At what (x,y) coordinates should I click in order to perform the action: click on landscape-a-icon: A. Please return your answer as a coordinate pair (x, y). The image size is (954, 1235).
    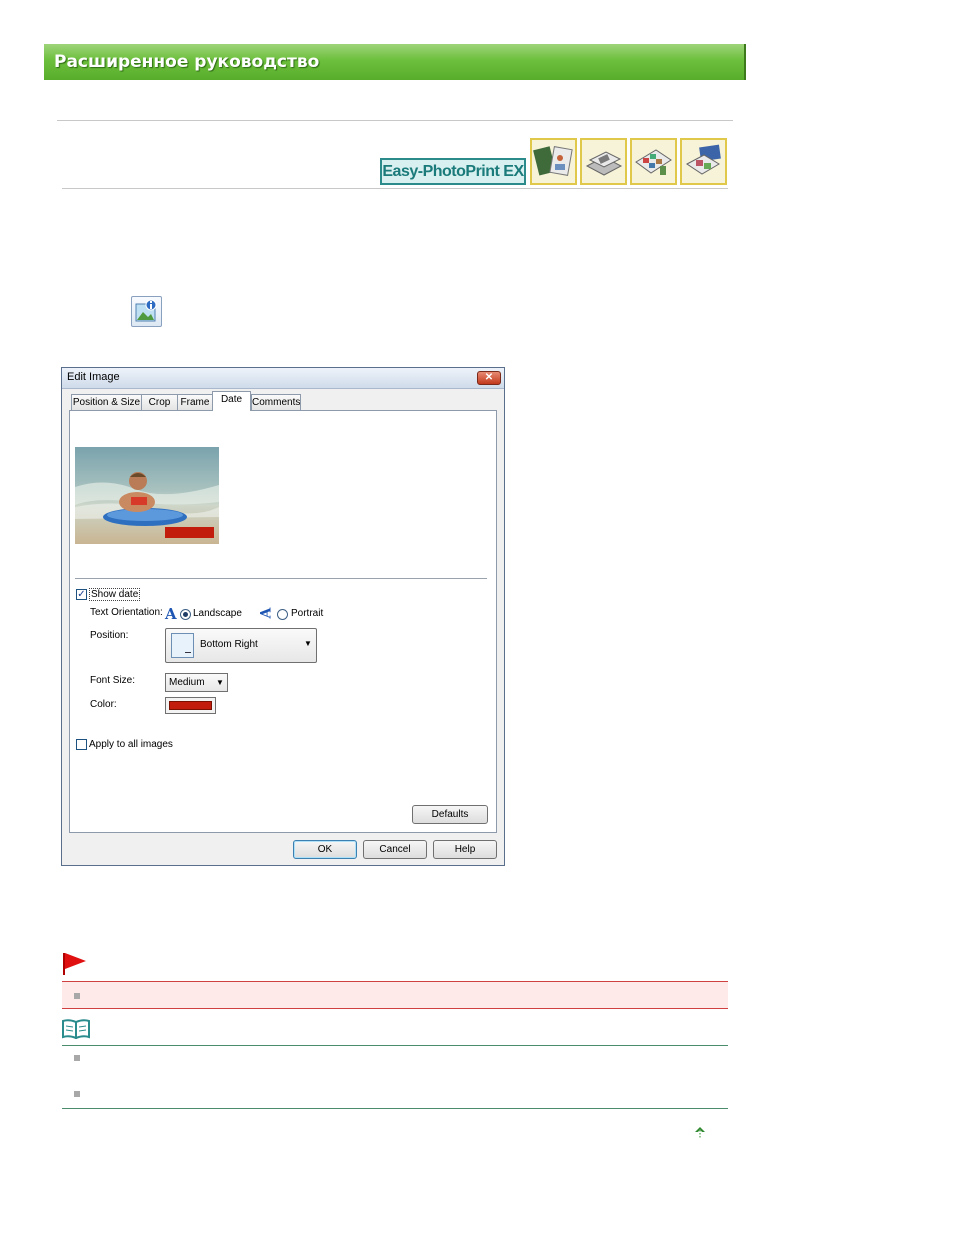
    Looking at the image, I should click on (171, 614).